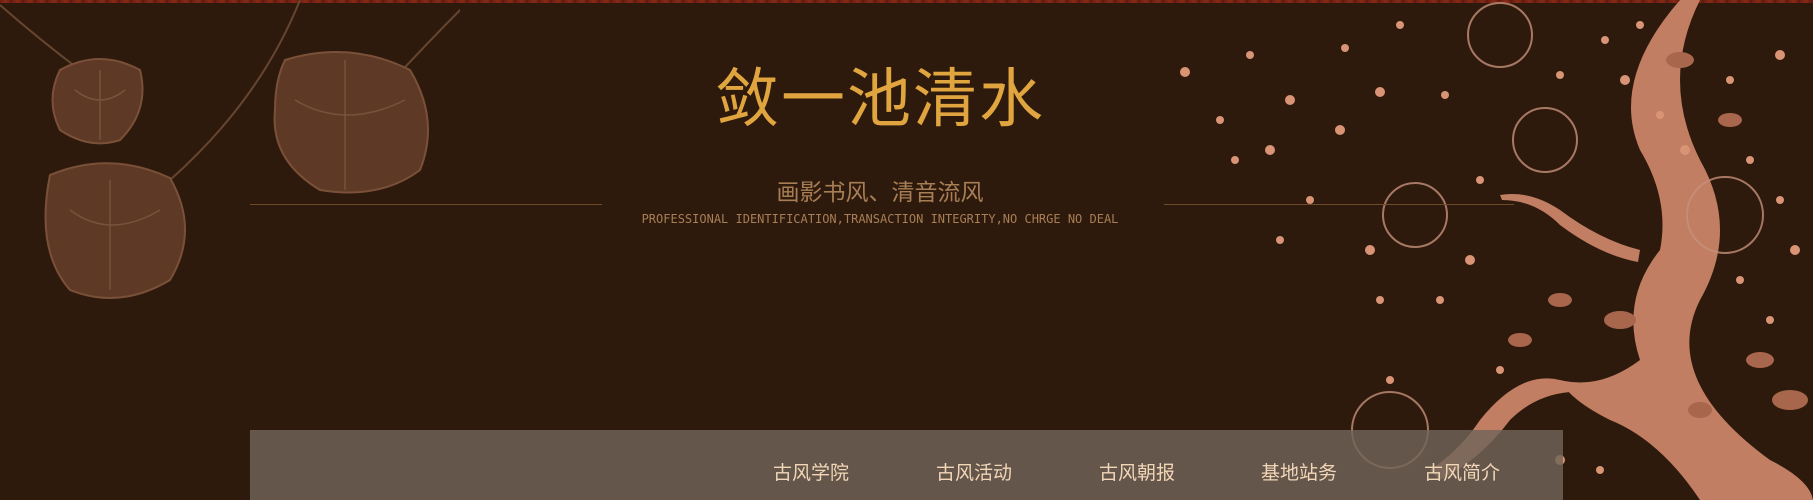 This screenshot has width=1813, height=500. I want to click on site-subtitle: 画影书风、清音流风, so click(880, 193).